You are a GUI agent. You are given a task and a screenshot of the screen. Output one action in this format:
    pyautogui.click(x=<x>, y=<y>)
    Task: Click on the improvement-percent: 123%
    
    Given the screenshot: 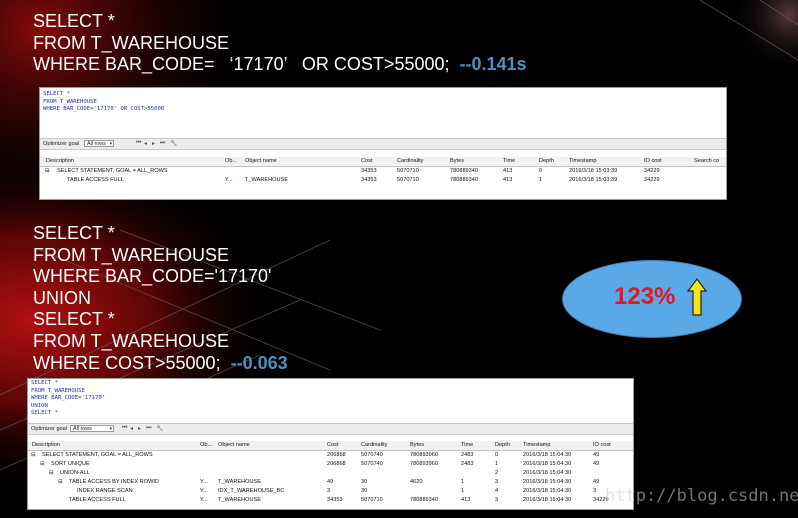 What is the action you would take?
    pyautogui.click(x=645, y=296)
    